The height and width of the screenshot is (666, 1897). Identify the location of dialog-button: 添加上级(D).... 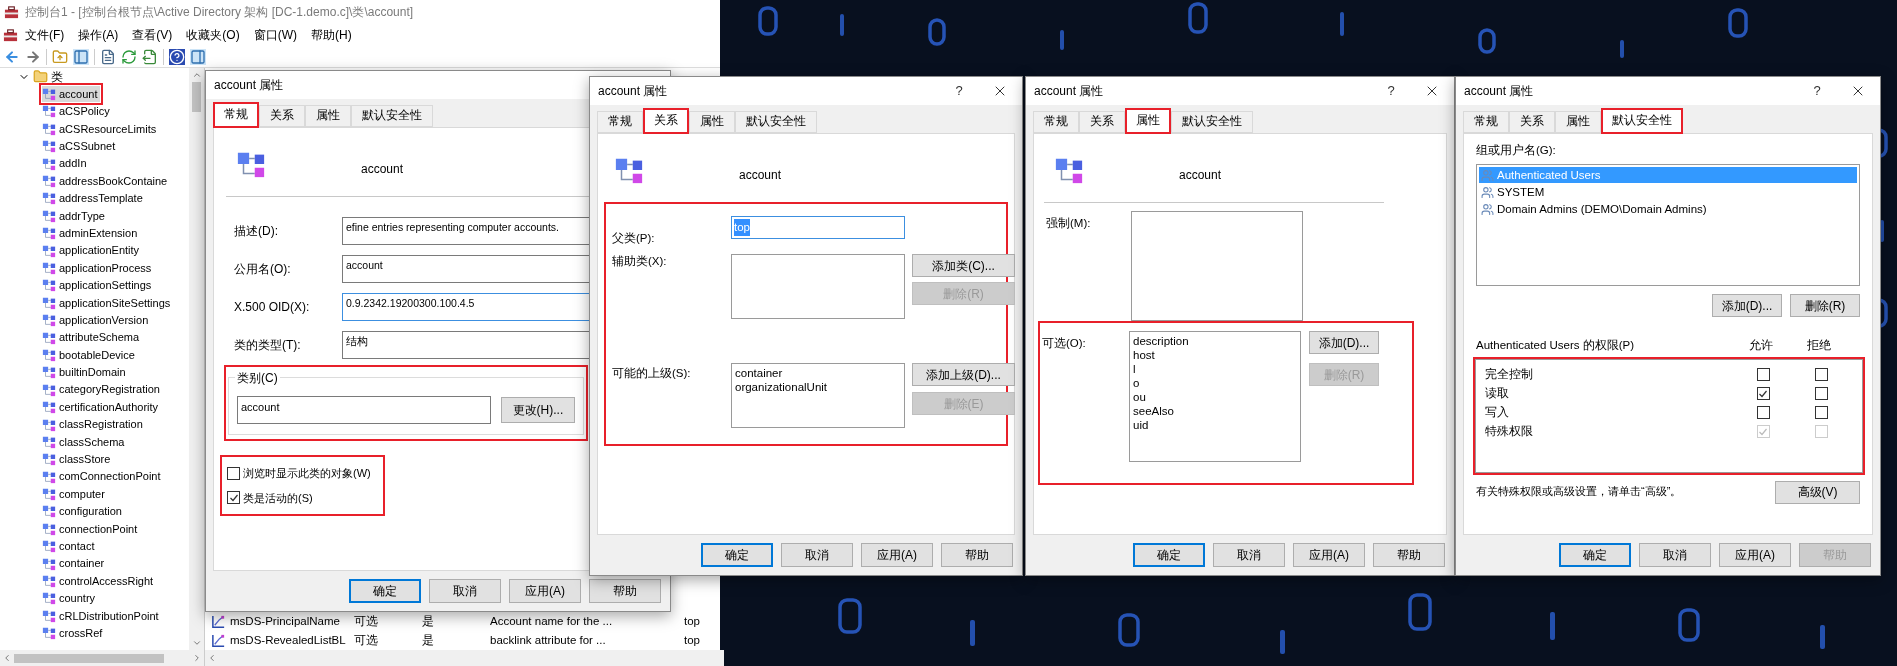
(963, 375).